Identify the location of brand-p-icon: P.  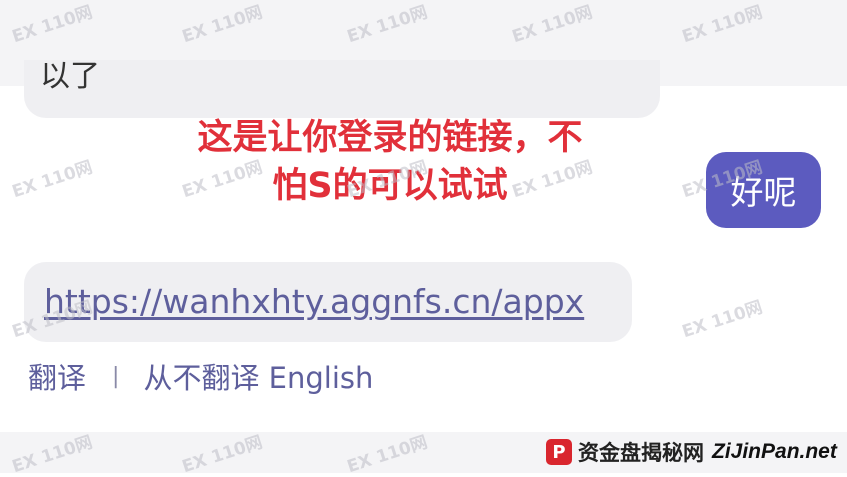
(559, 452).